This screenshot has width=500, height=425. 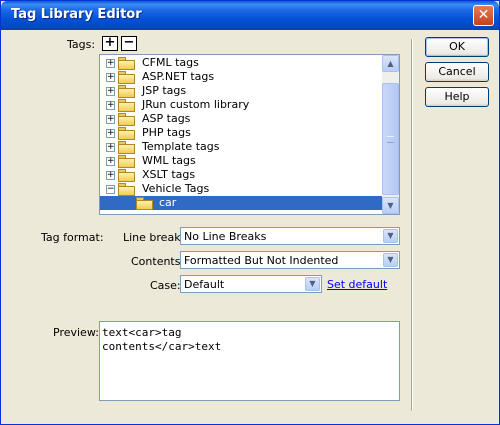 I want to click on tree-item-jrun: + JRun custom library, so click(x=241, y=105).